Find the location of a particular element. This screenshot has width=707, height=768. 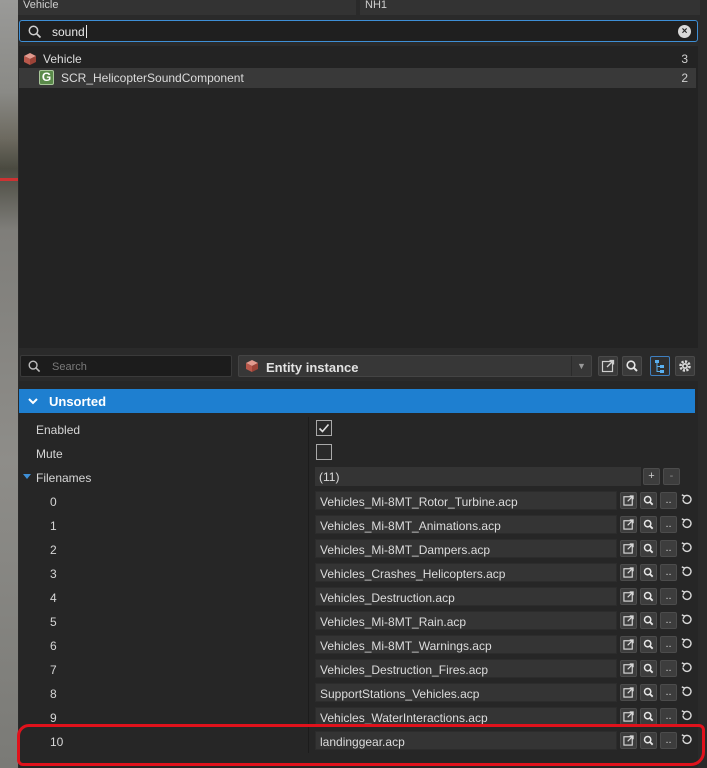

filename-field: Vehicles_Mi-8MT_Animations.acp is located at coordinates (466, 524).